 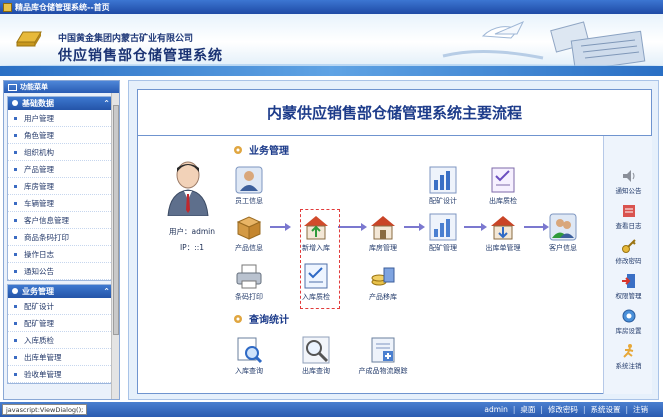 What do you see at coordinates (62, 7) in the screenshot?
I see `window-title: 精品库仓储管理系统--首页` at bounding box center [62, 7].